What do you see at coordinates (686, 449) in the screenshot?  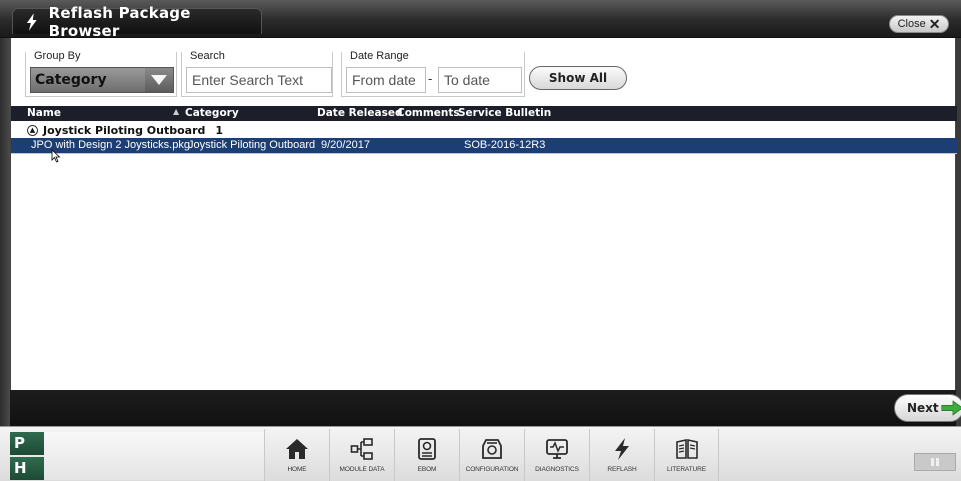 I see `literature-icon` at bounding box center [686, 449].